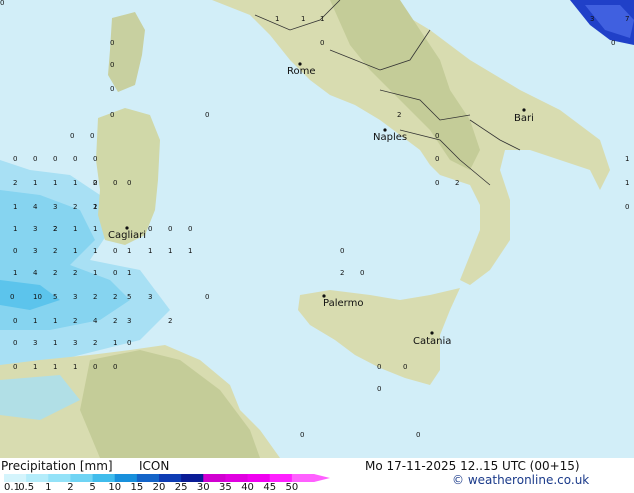  Describe the element at coordinates (159, 487) in the screenshot. I see `legend-tick: 20` at that location.